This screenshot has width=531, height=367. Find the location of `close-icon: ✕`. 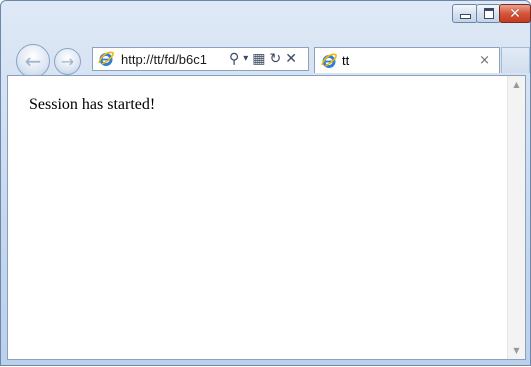

close-icon: ✕ is located at coordinates (515, 13).